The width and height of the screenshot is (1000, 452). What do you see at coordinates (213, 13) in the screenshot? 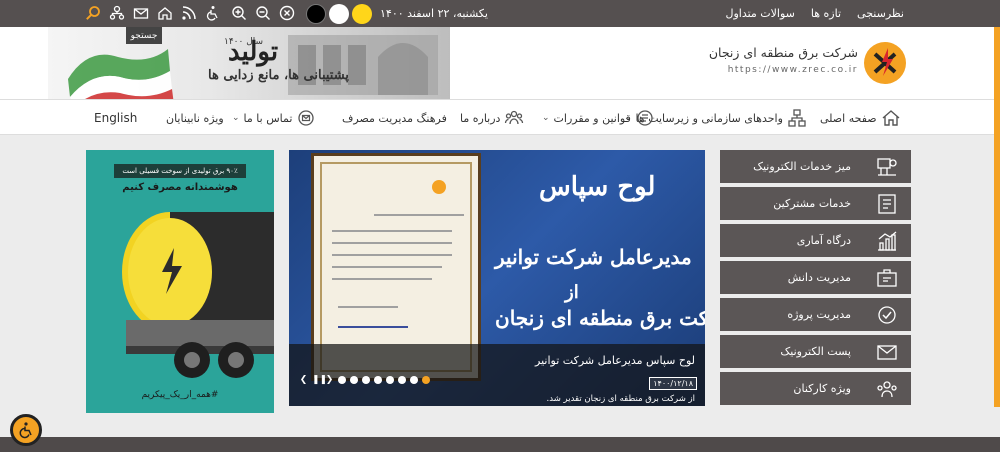
I see `accessibility-icon` at bounding box center [213, 13].